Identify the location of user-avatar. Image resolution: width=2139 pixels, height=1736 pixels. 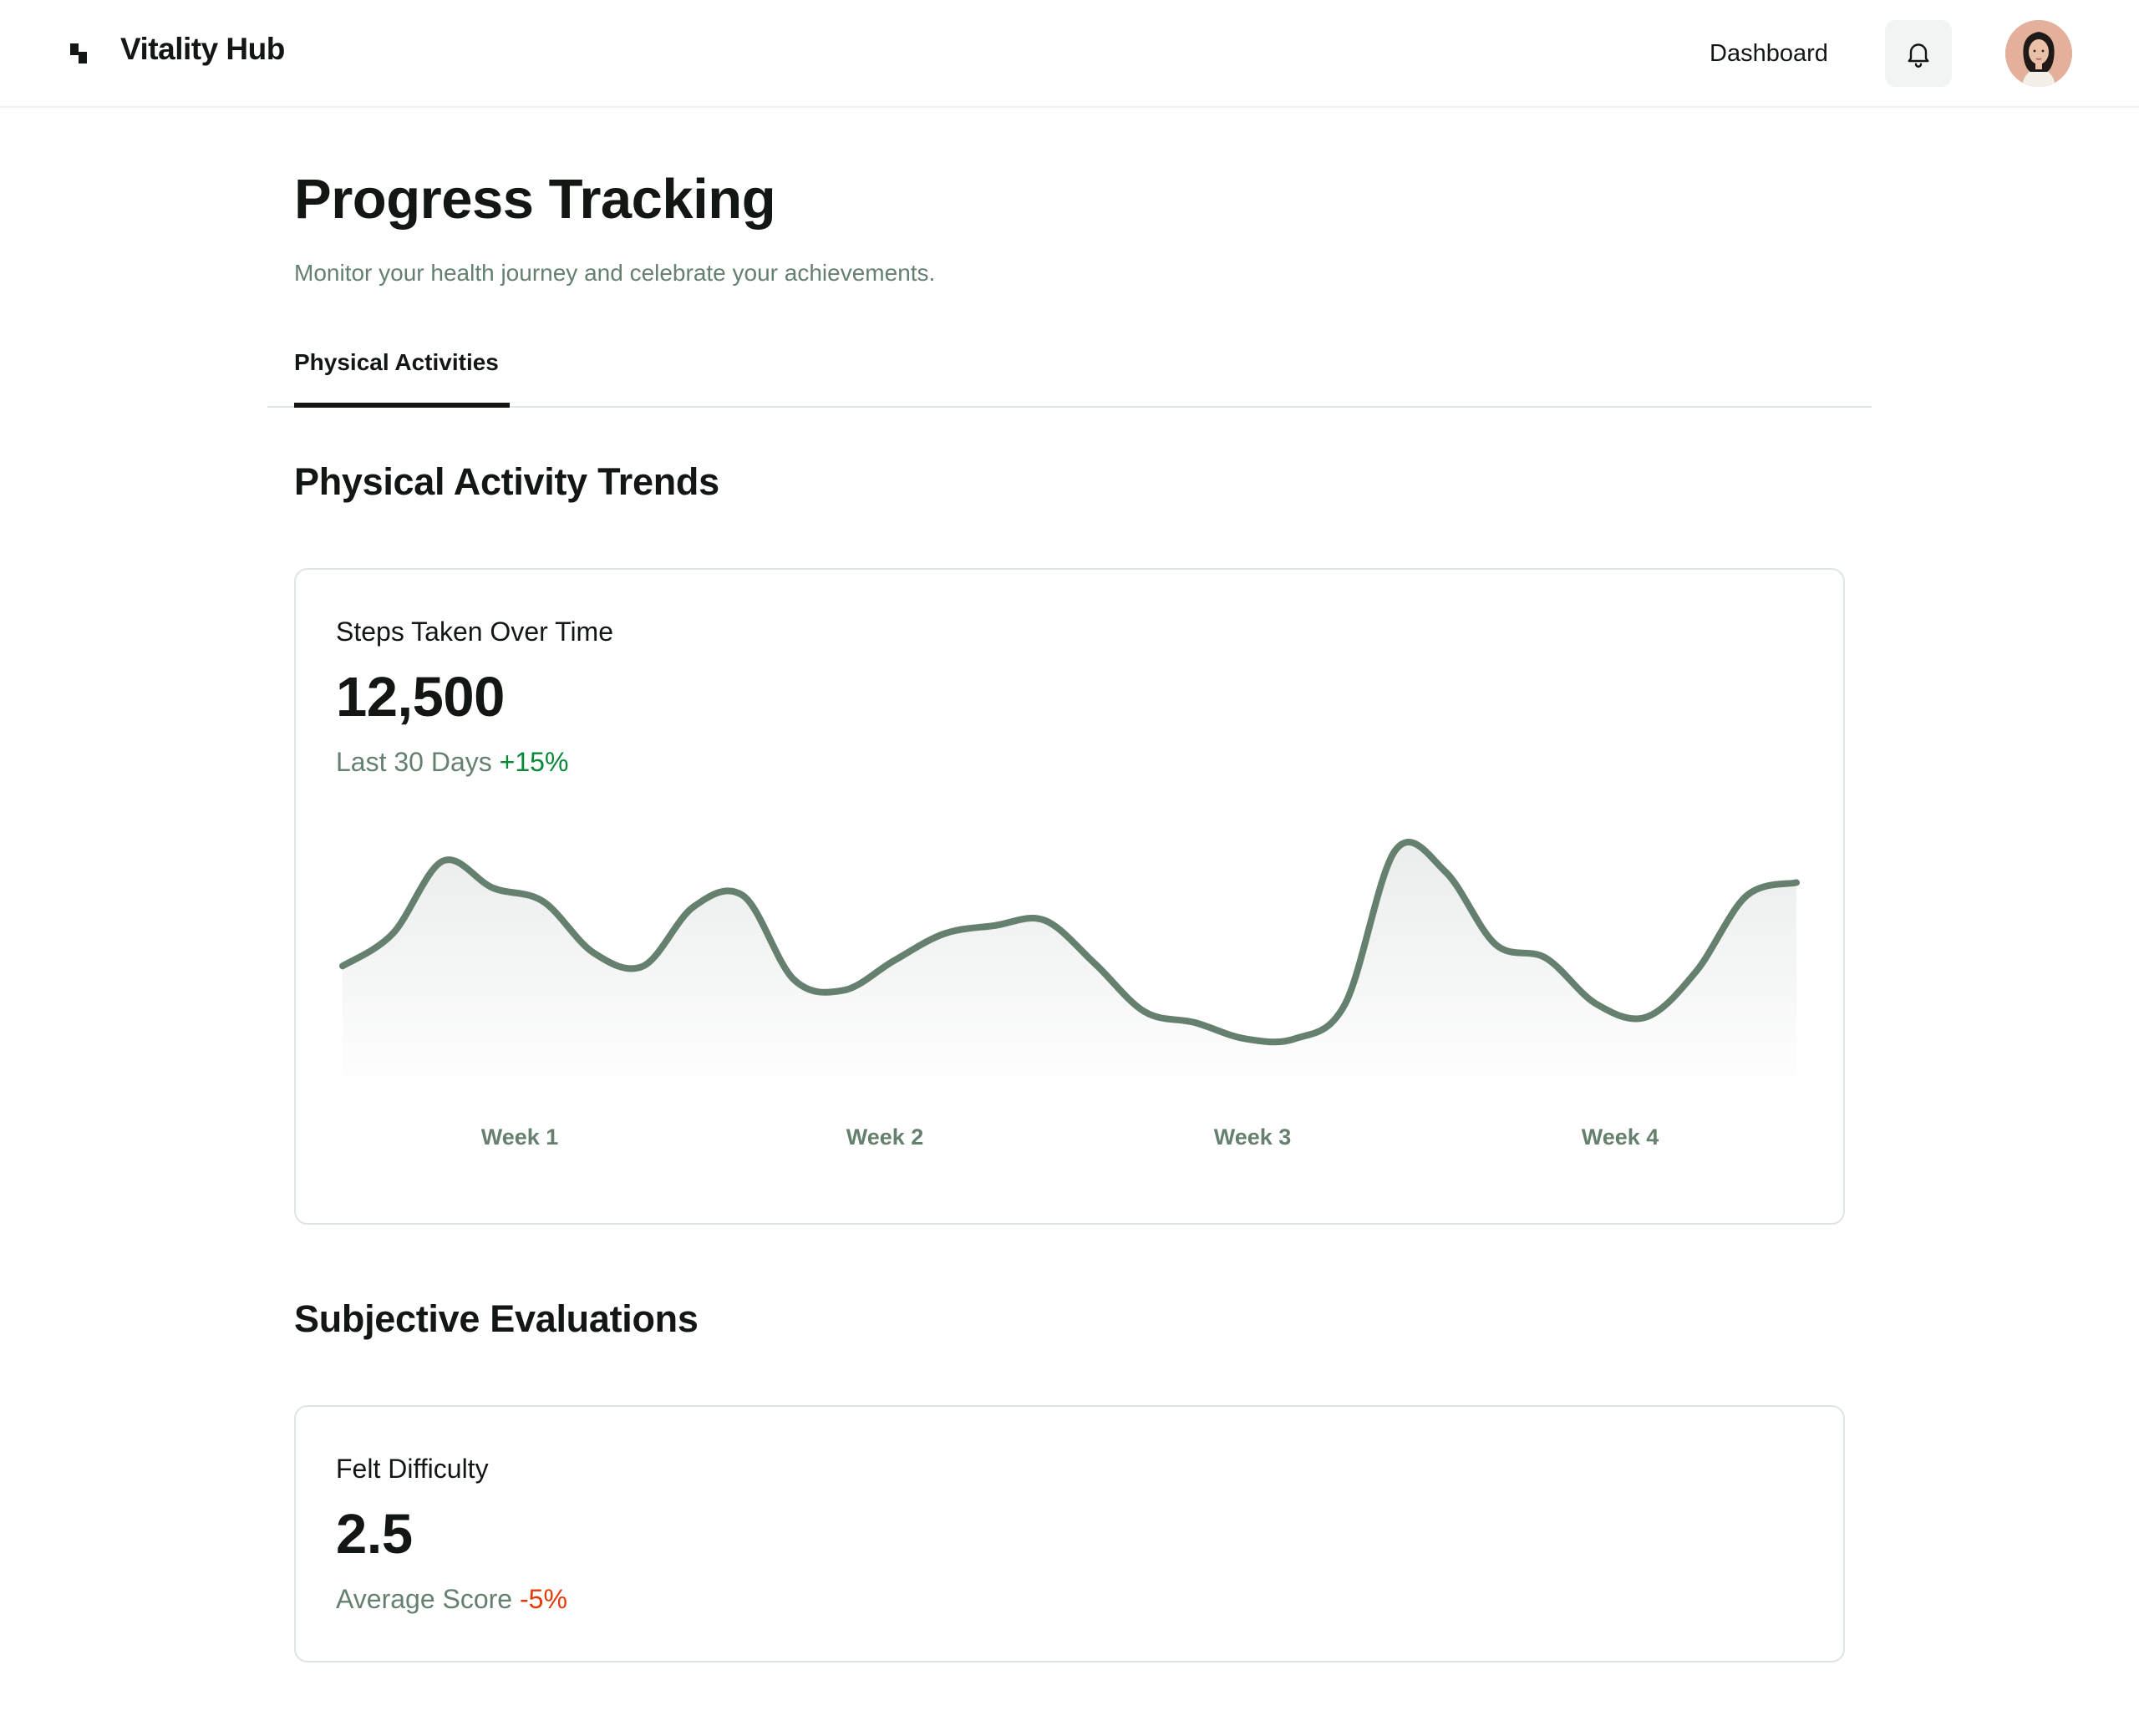
(2038, 54).